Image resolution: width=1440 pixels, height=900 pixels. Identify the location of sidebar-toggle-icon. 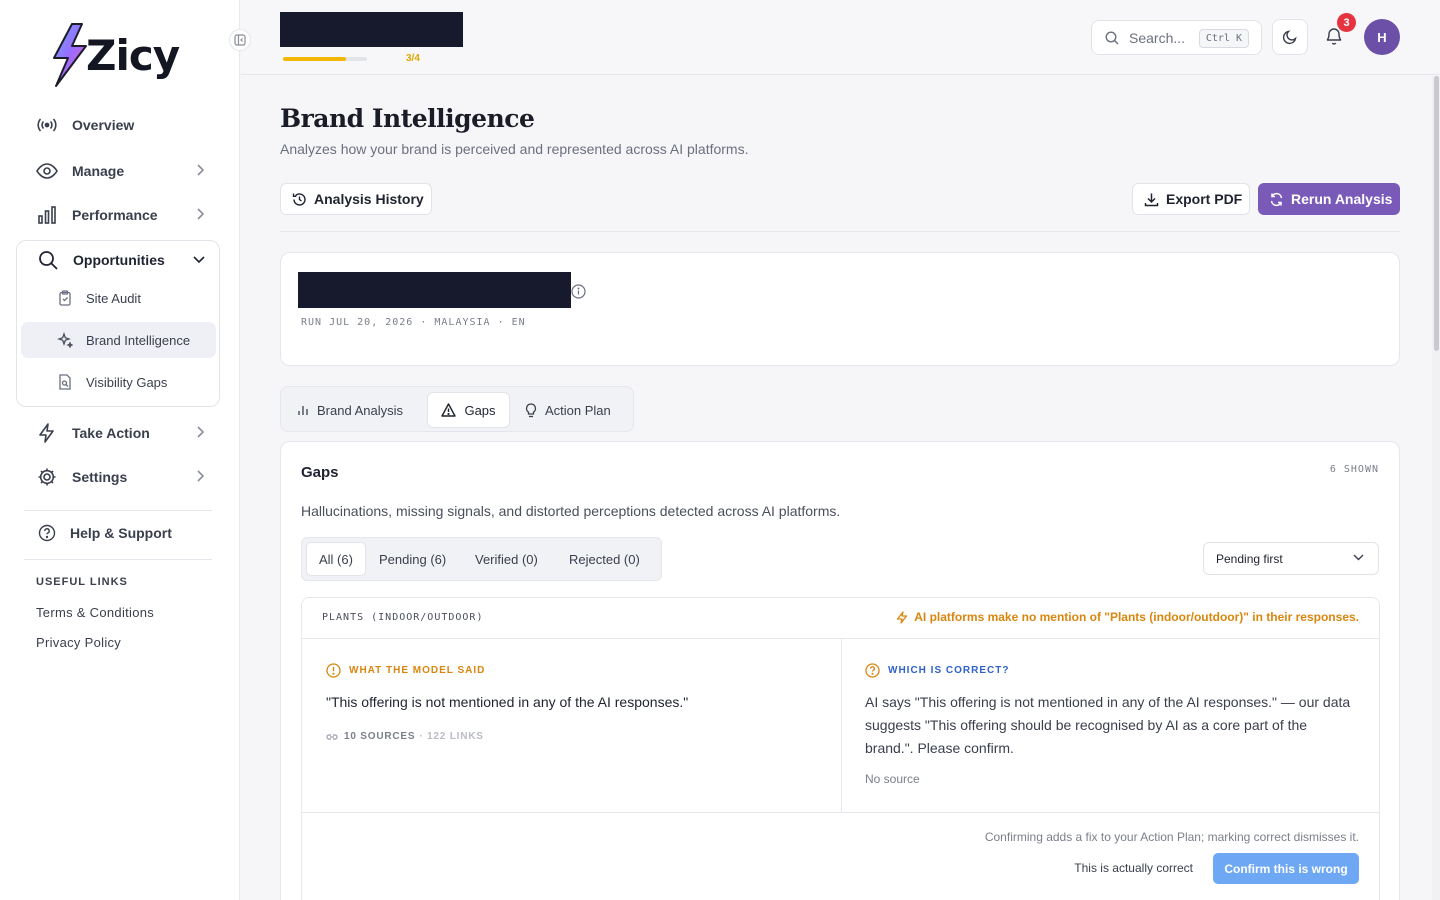
(240, 40).